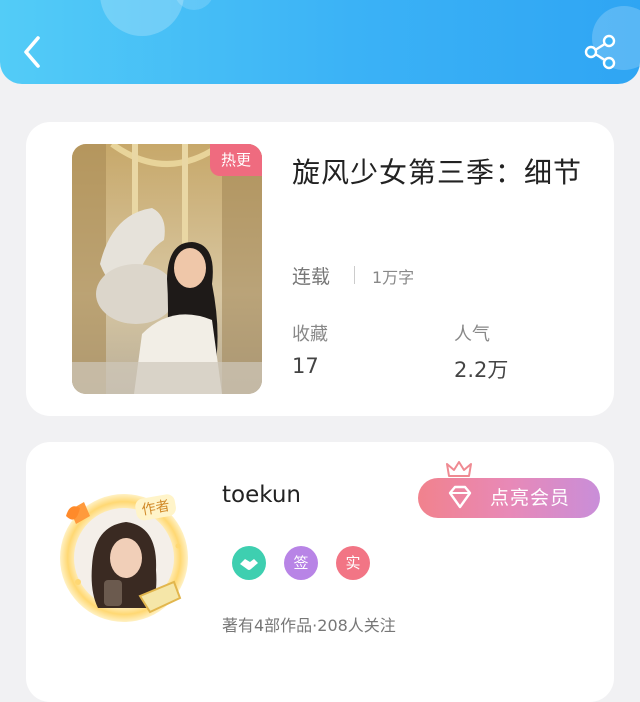 The height and width of the screenshot is (702, 640). I want to click on author-name: toekun, so click(261, 495).